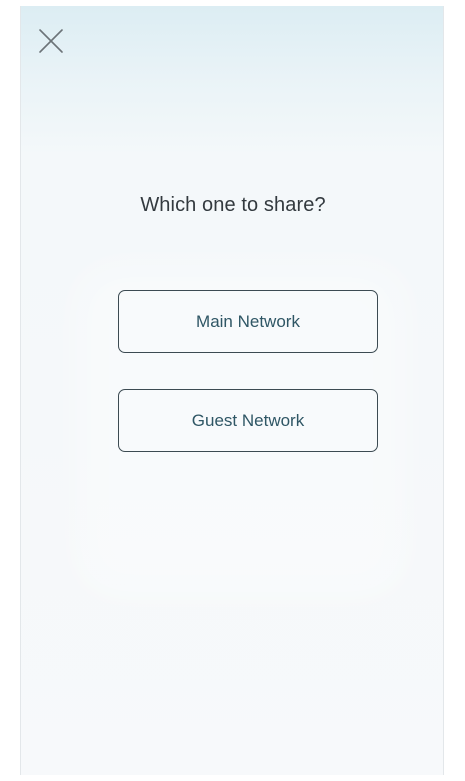 The image size is (465, 781). I want to click on dialog-title: Which one to share?, so click(233, 205).